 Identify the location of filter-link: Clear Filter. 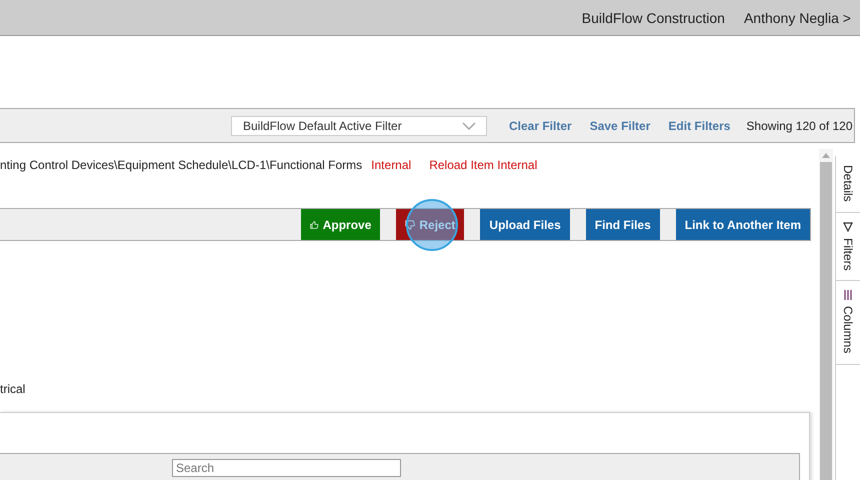
(540, 125).